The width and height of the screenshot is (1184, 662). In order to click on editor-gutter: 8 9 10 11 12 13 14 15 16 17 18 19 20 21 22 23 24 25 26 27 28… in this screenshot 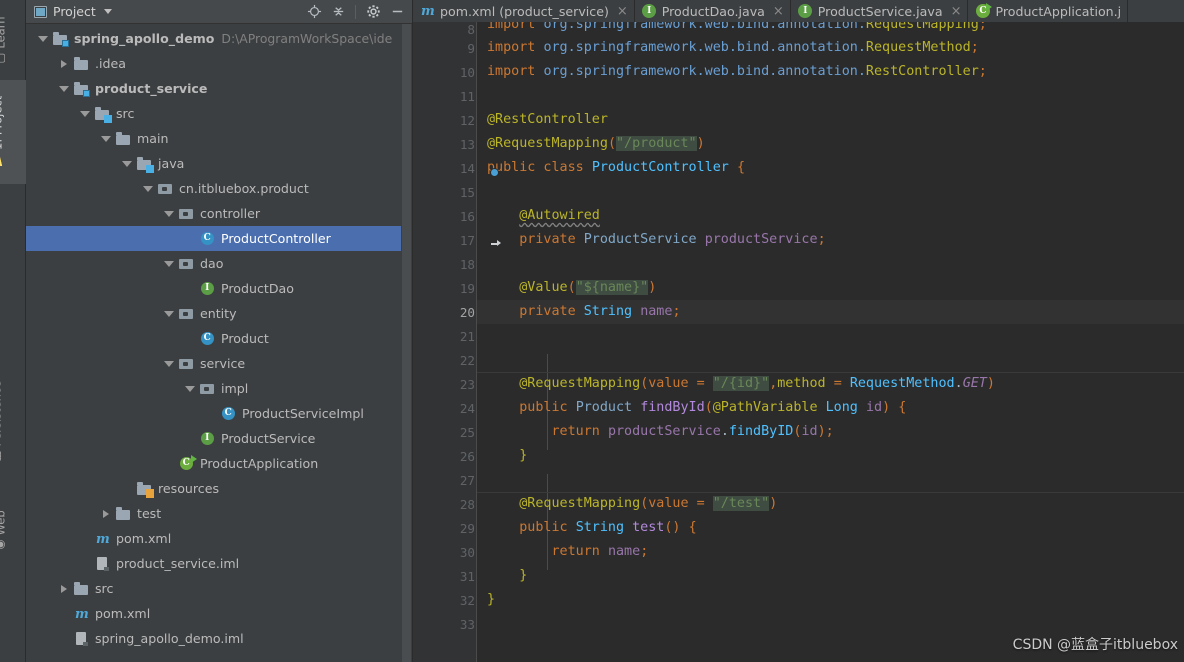, I will do `click(457, 342)`.